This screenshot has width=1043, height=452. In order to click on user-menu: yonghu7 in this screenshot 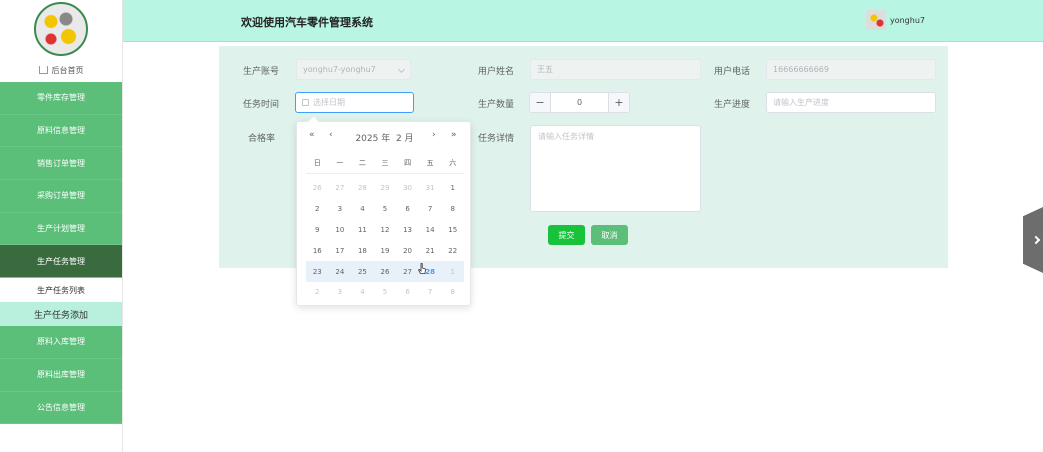, I will do `click(895, 20)`.